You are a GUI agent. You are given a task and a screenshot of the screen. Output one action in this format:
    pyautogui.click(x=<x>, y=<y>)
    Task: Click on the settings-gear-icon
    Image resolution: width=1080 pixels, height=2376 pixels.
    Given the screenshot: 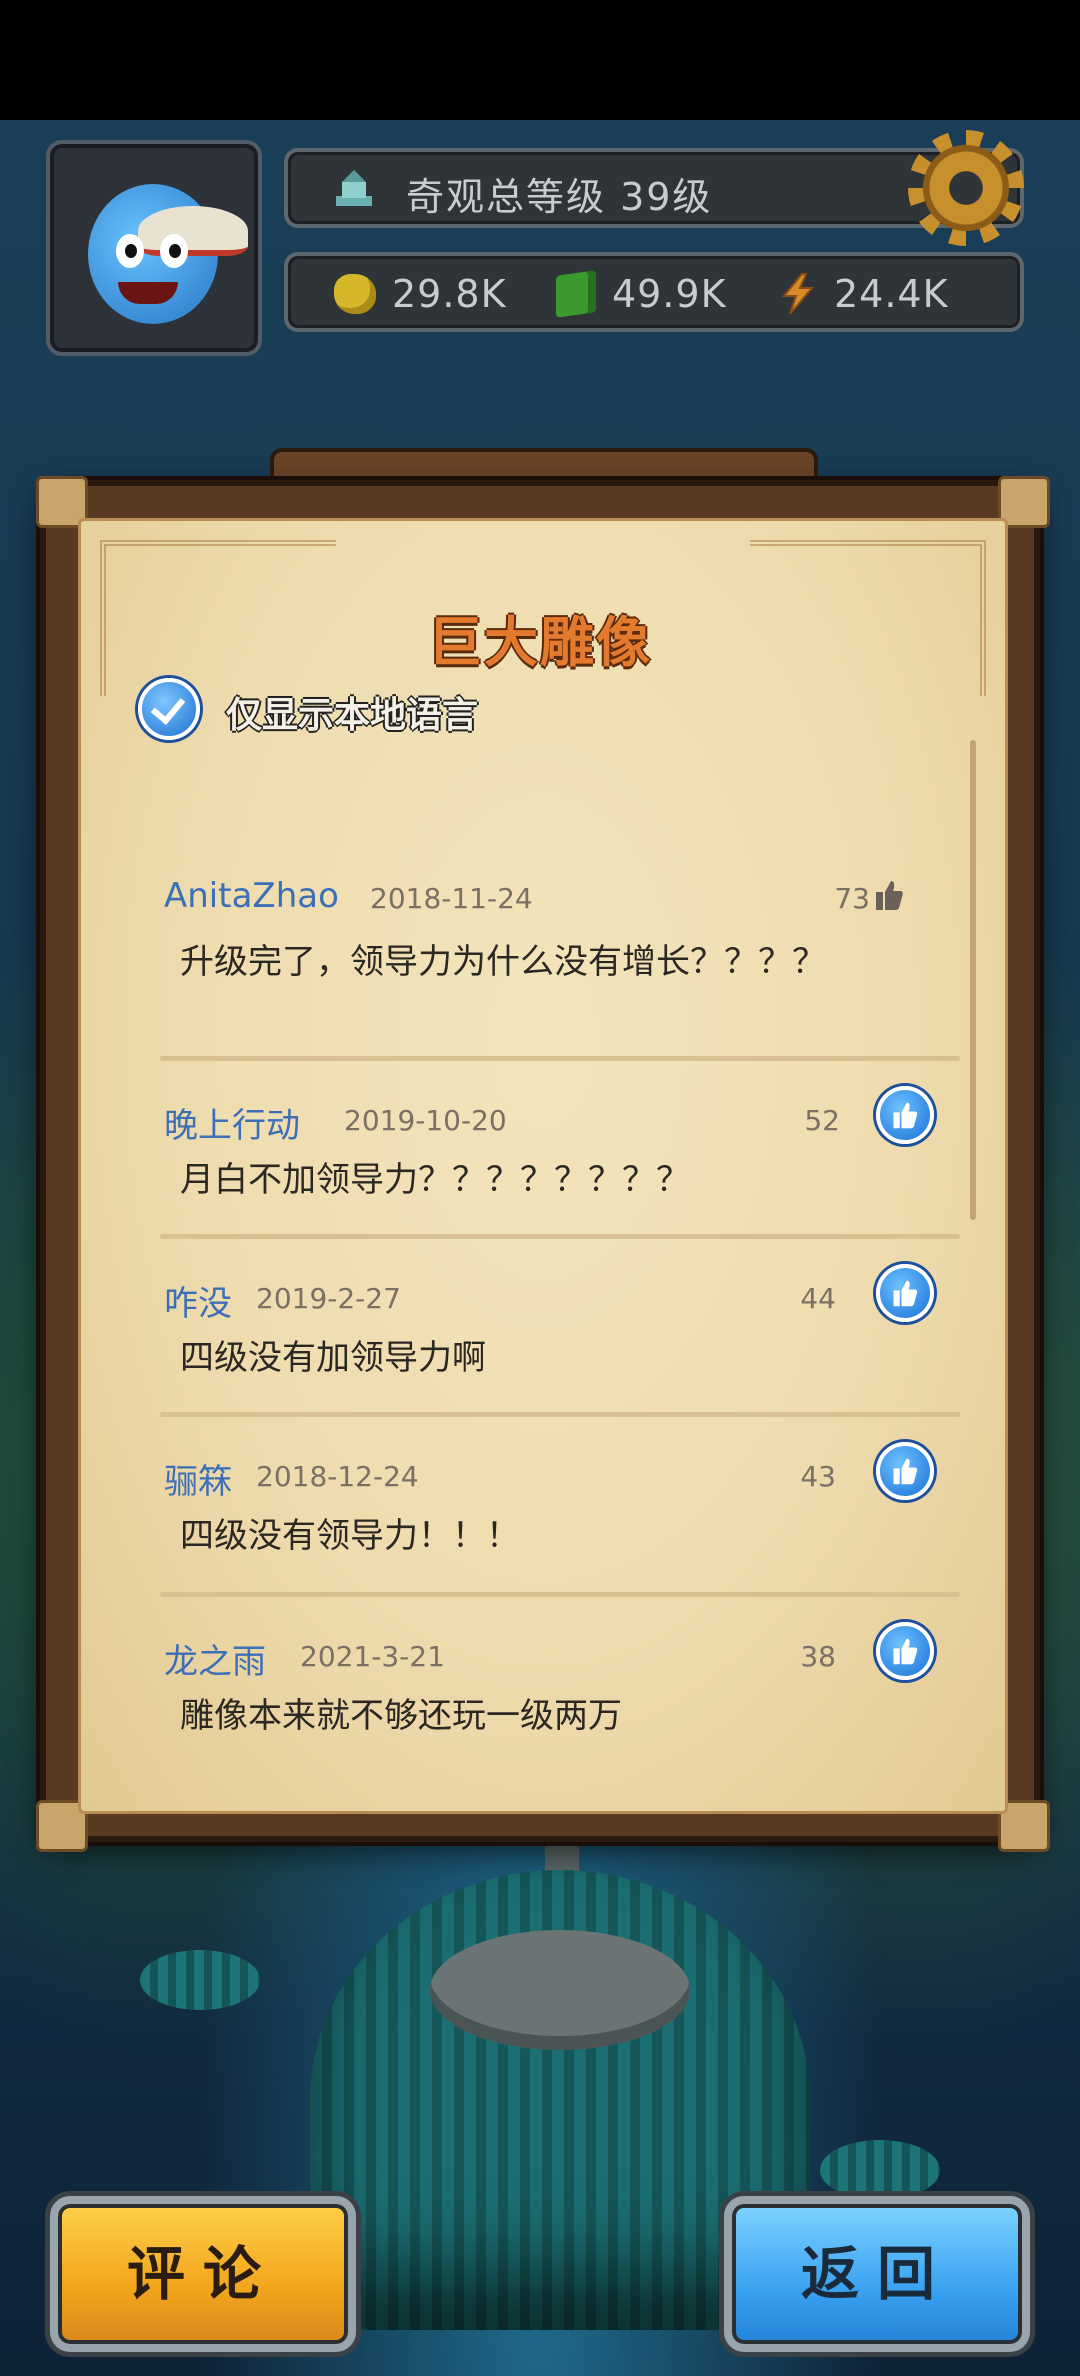 What is the action you would take?
    pyautogui.click(x=966, y=188)
    